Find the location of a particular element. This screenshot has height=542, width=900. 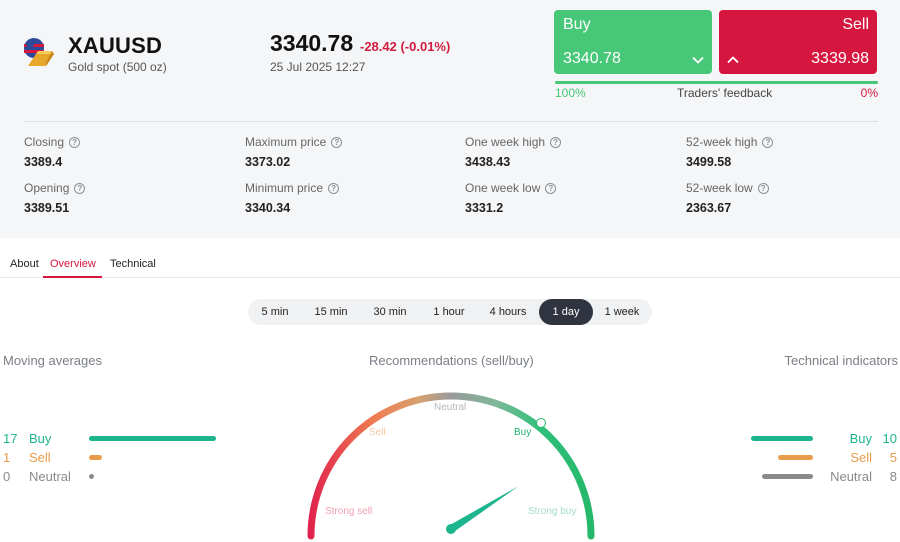

ti-neutral-bar is located at coordinates (787, 476).